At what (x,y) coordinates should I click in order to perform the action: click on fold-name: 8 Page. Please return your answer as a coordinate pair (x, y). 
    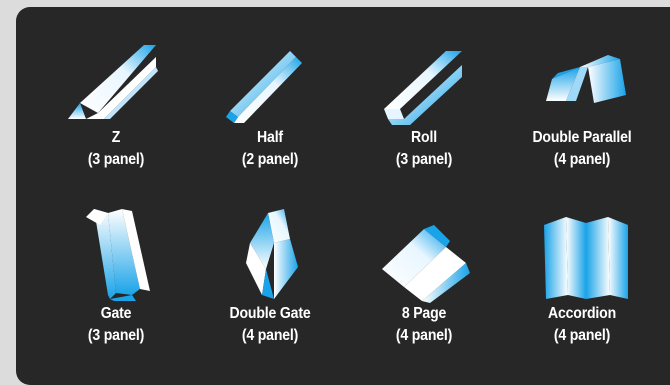
    Looking at the image, I should click on (424, 313).